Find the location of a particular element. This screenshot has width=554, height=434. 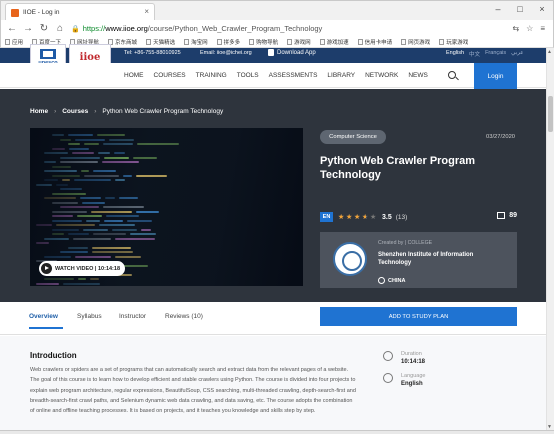

download-app-link: Download App is located at coordinates (292, 52).